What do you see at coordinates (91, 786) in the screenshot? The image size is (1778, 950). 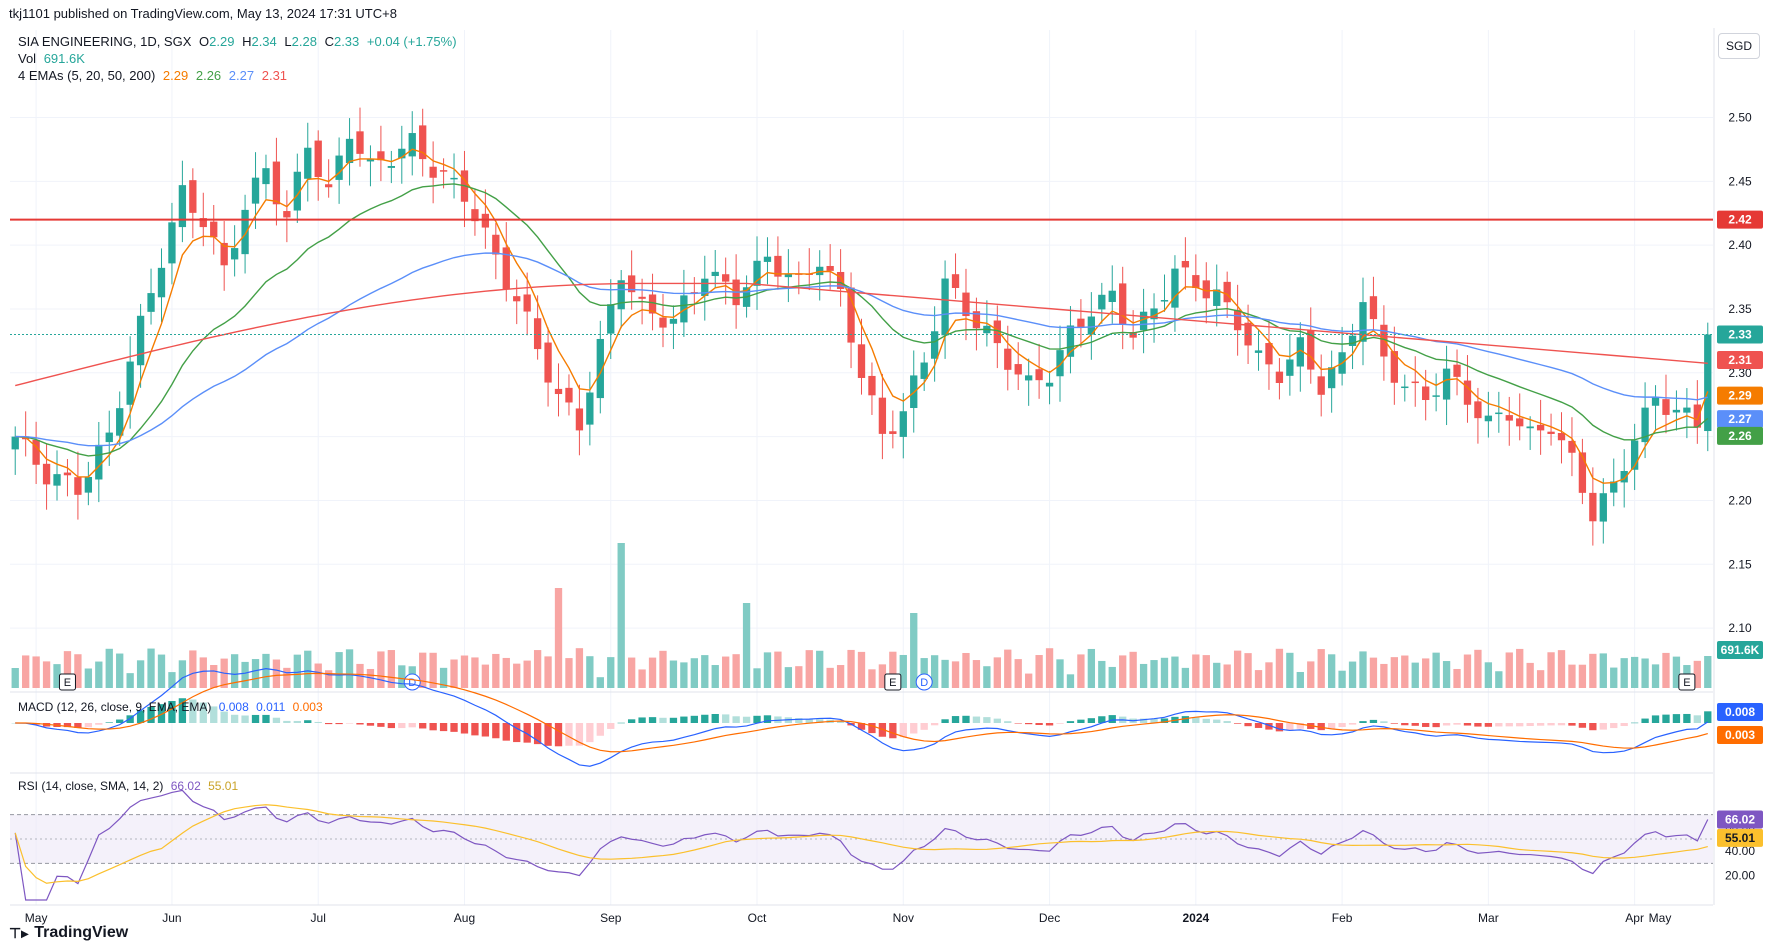 I see `rsi-label: RSI (14, close, SMA, 14, 2)` at bounding box center [91, 786].